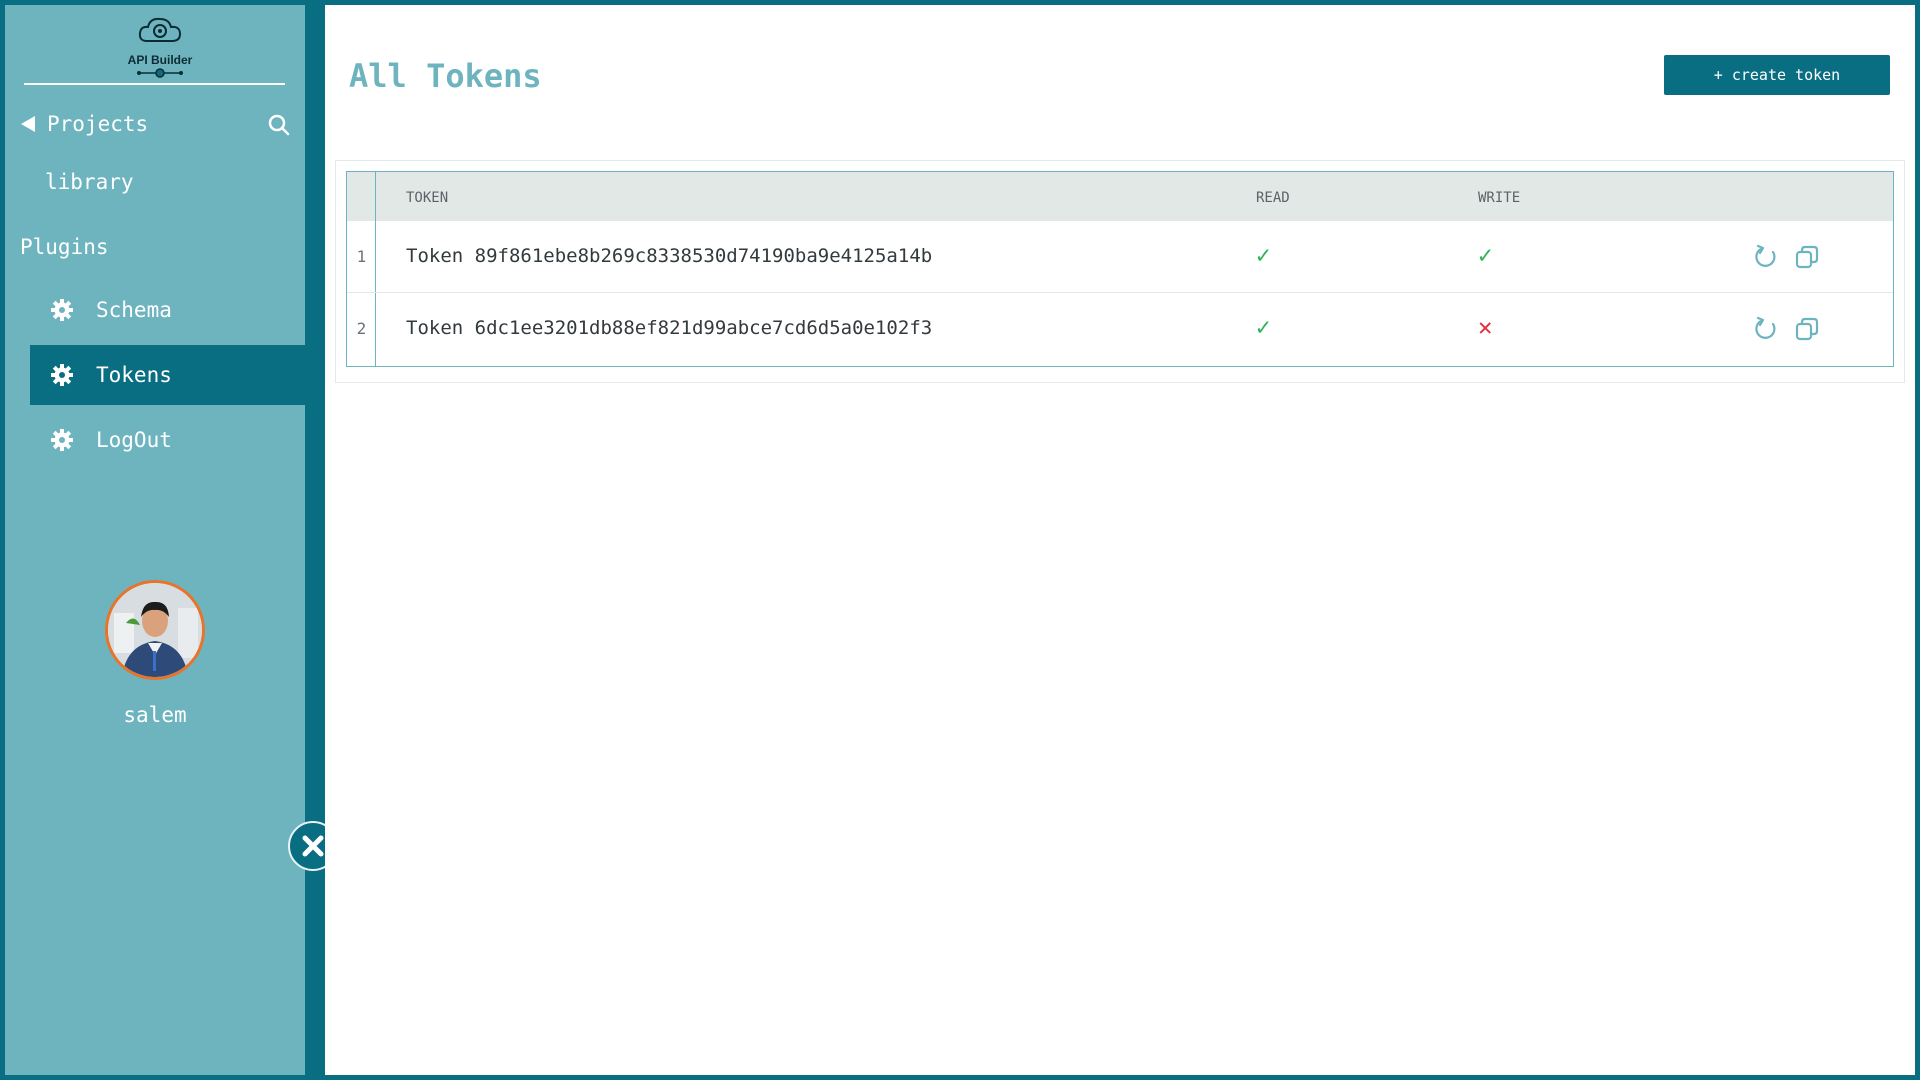 This screenshot has width=1920, height=1080. Describe the element at coordinates (160, 29) in the screenshot. I see `cloud-gear-icon` at that location.